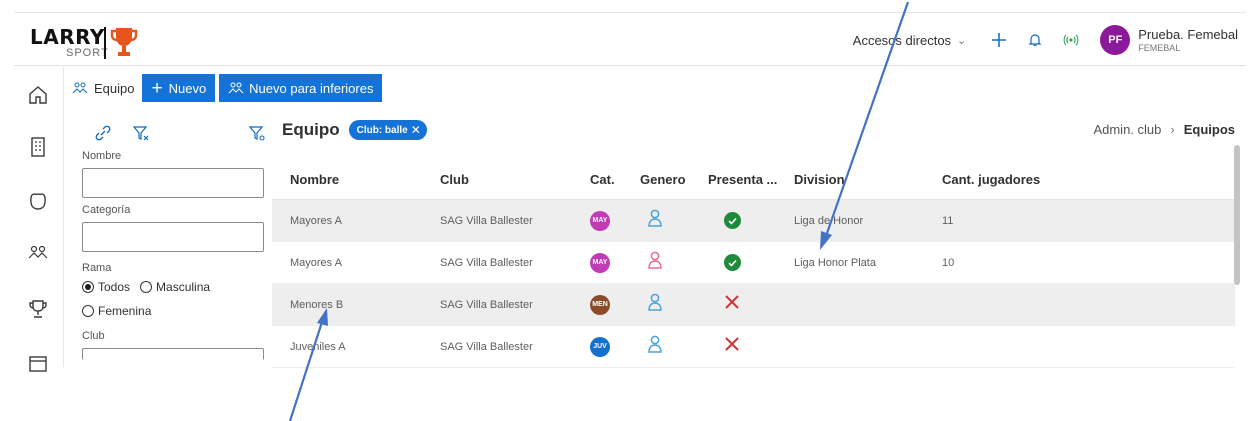 This screenshot has height=421, width=1255. Describe the element at coordinates (157, 88) in the screenshot. I see `plus-icon: +` at that location.